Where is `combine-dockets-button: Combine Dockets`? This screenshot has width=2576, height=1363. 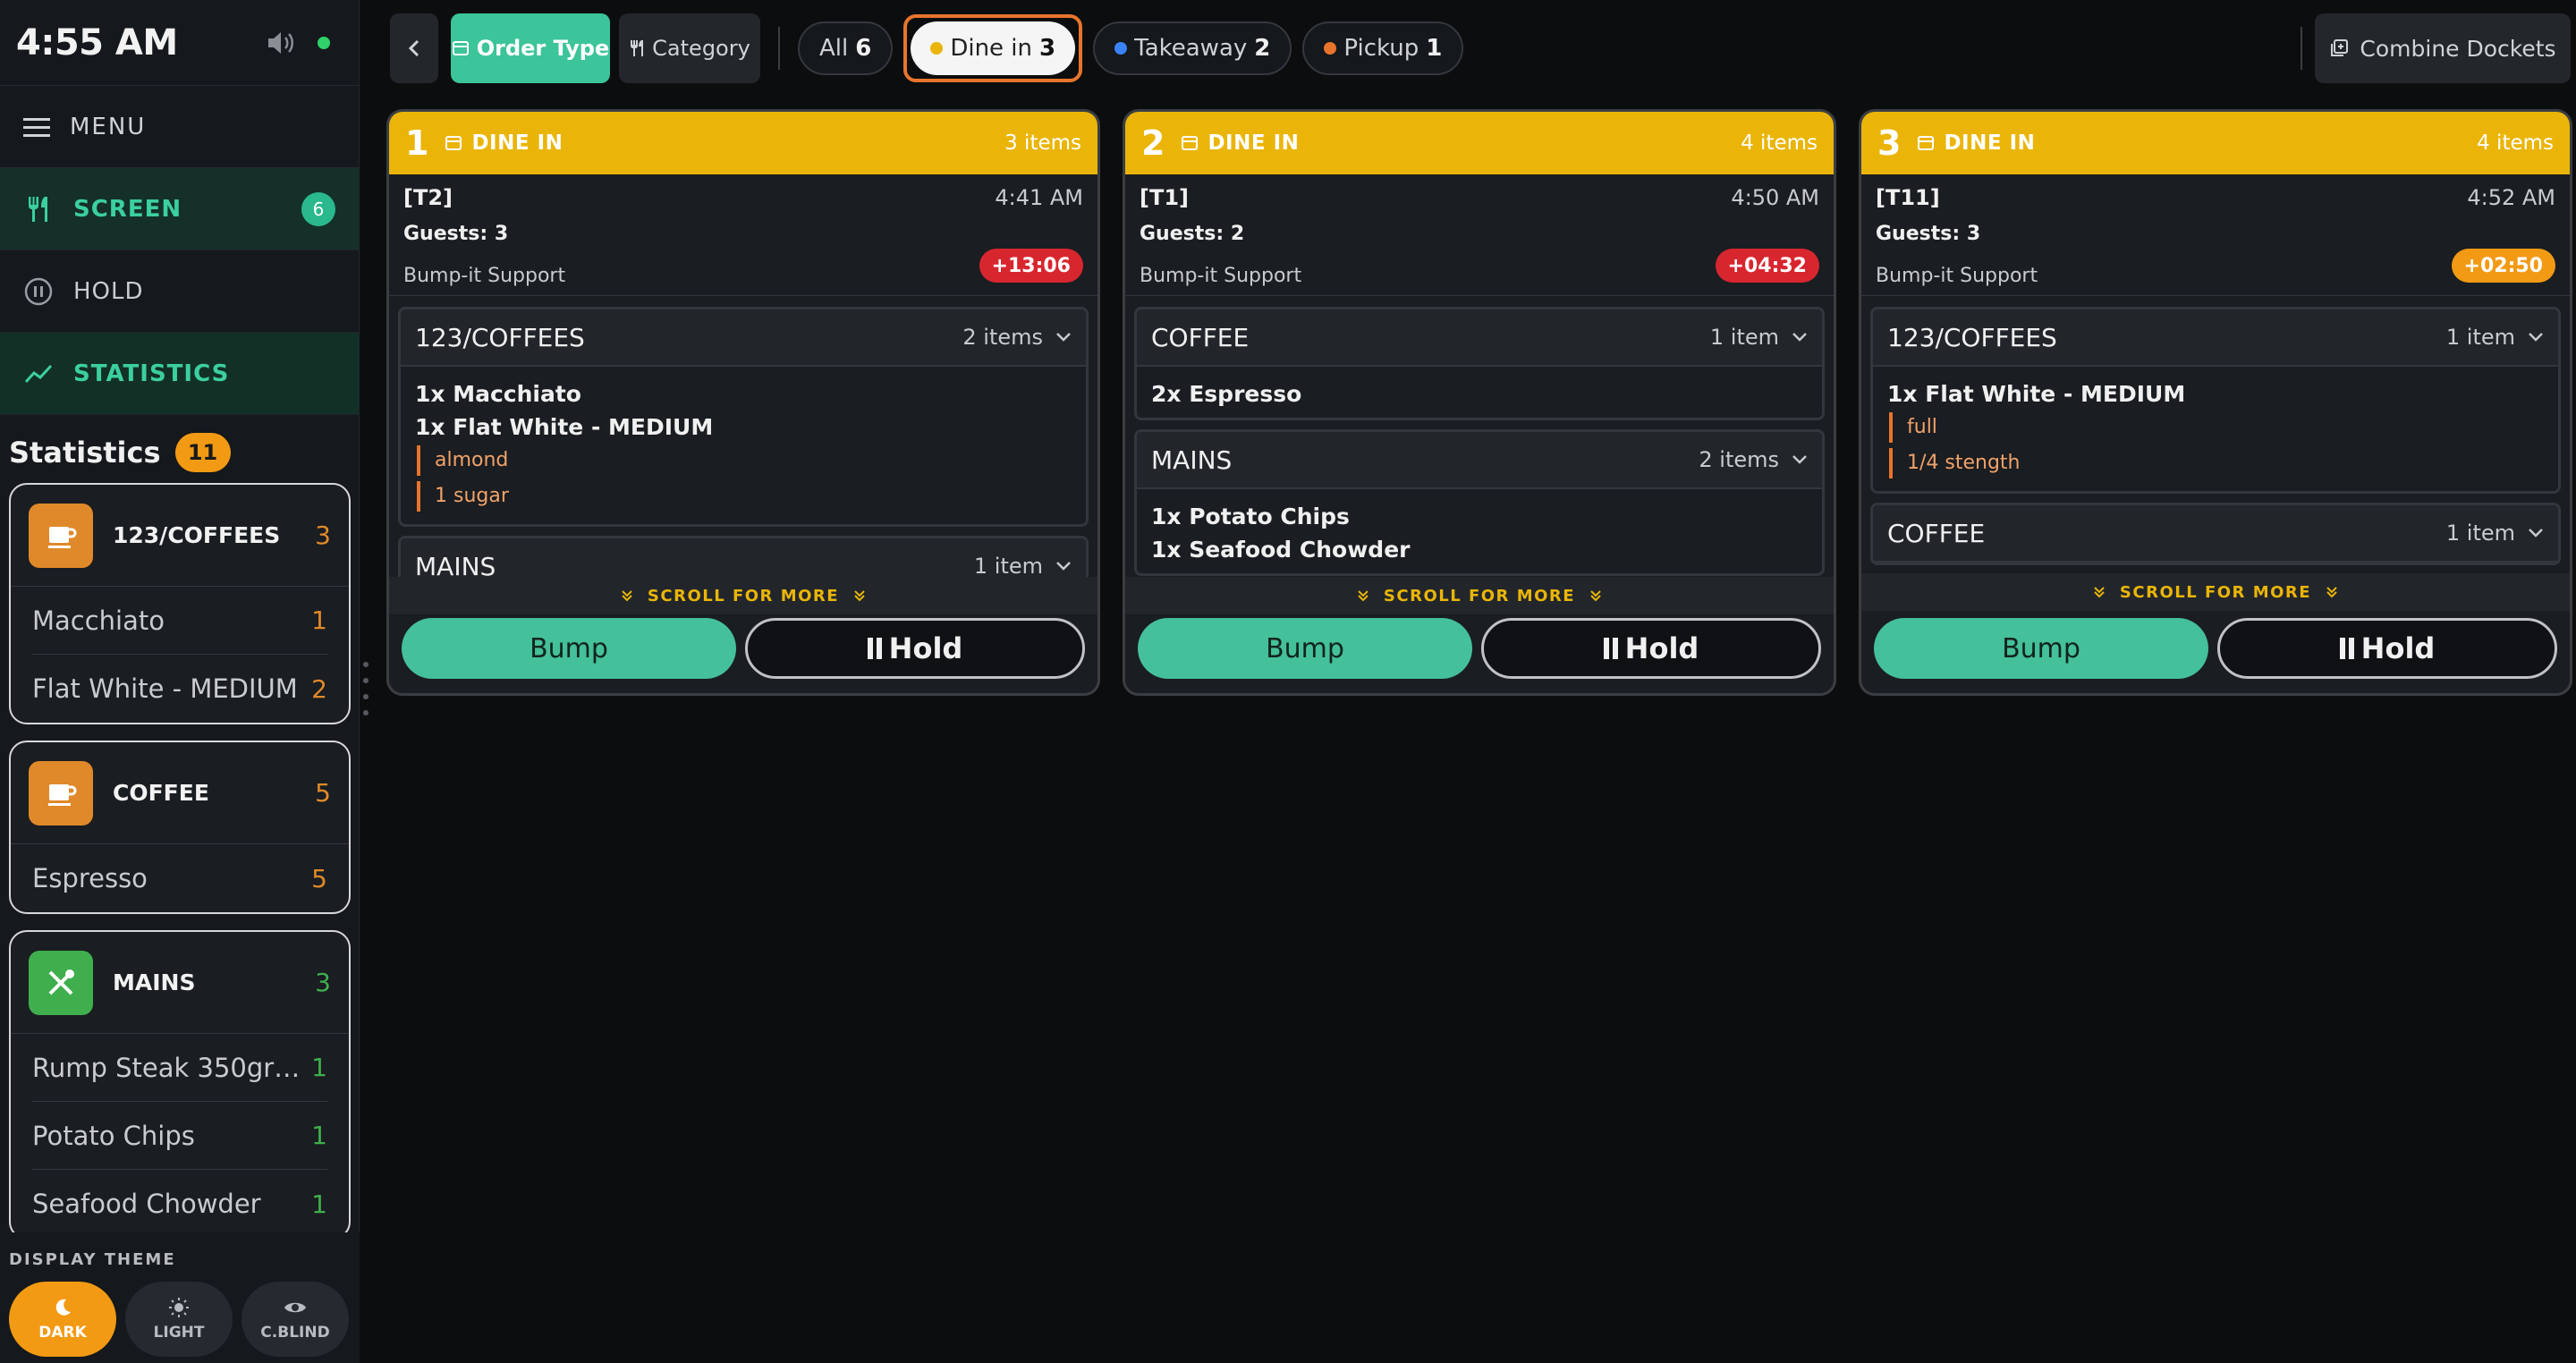 combine-dockets-button: Combine Dockets is located at coordinates (2443, 48).